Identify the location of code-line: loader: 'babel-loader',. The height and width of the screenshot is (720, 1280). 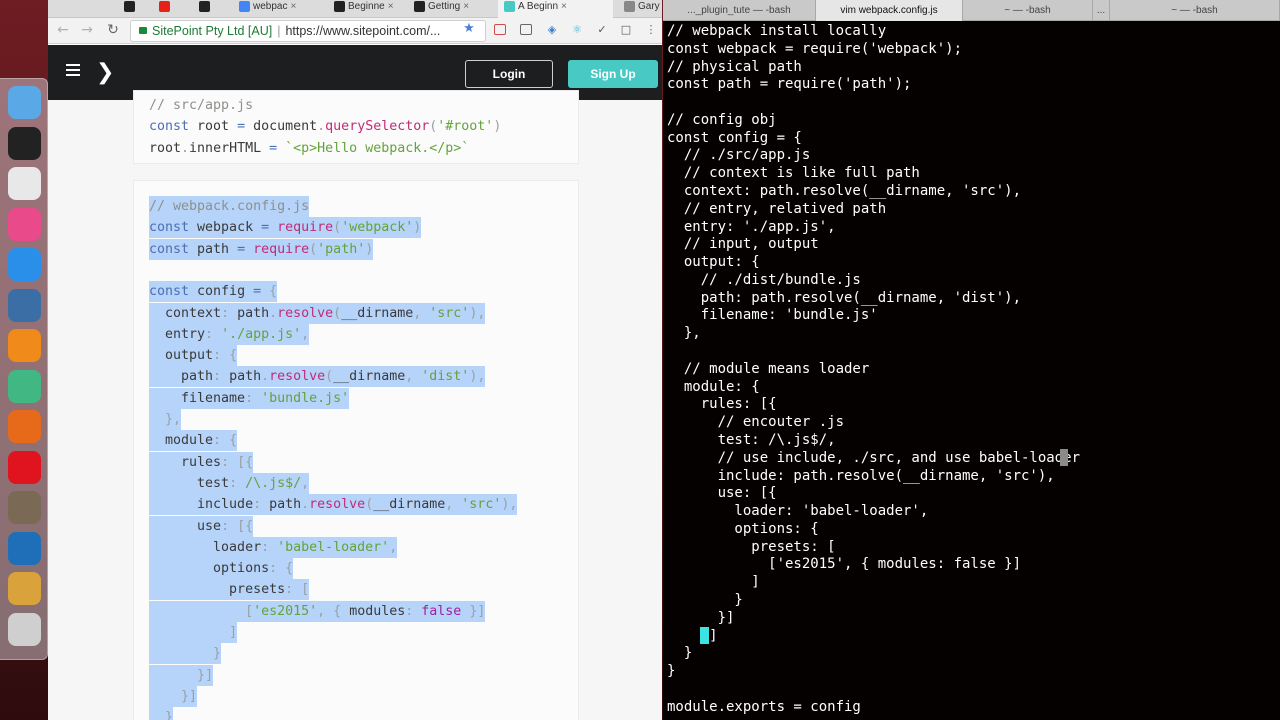
(273, 547).